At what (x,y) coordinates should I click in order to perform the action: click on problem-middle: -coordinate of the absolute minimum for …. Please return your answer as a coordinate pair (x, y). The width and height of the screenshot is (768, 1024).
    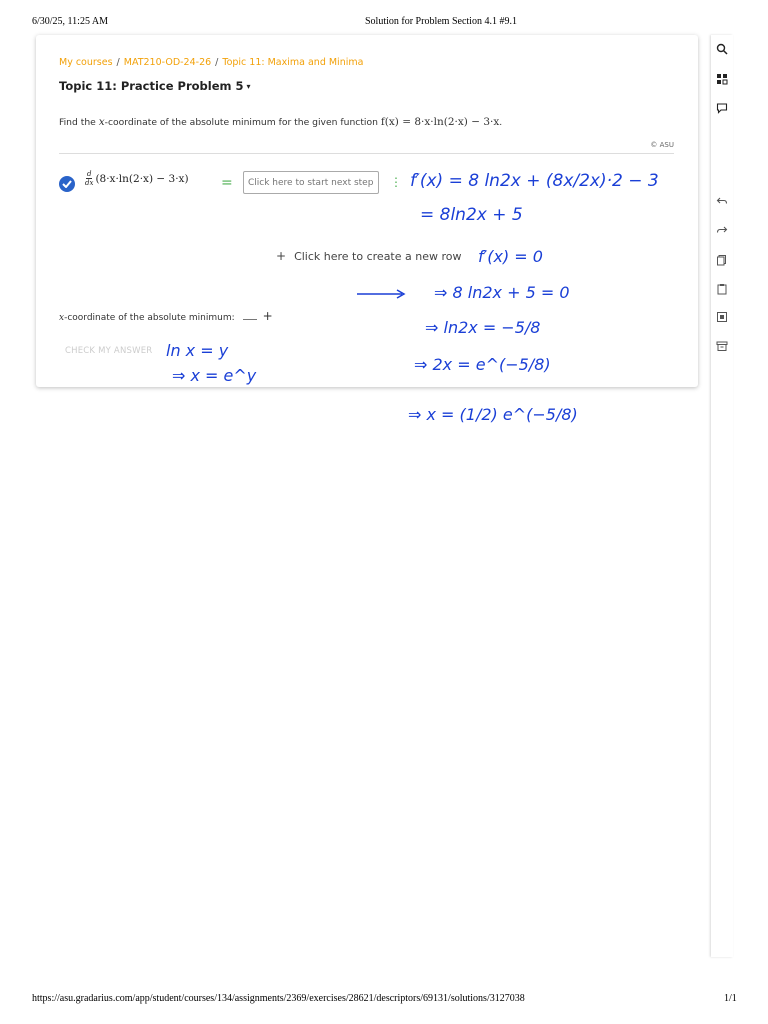
    Looking at the image, I should click on (242, 122).